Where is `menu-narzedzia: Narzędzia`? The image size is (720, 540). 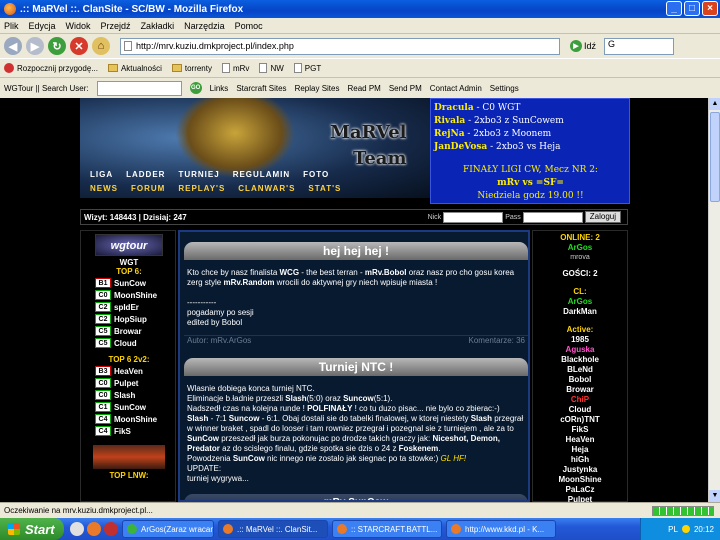 menu-narzedzia: Narzędzia is located at coordinates (204, 26).